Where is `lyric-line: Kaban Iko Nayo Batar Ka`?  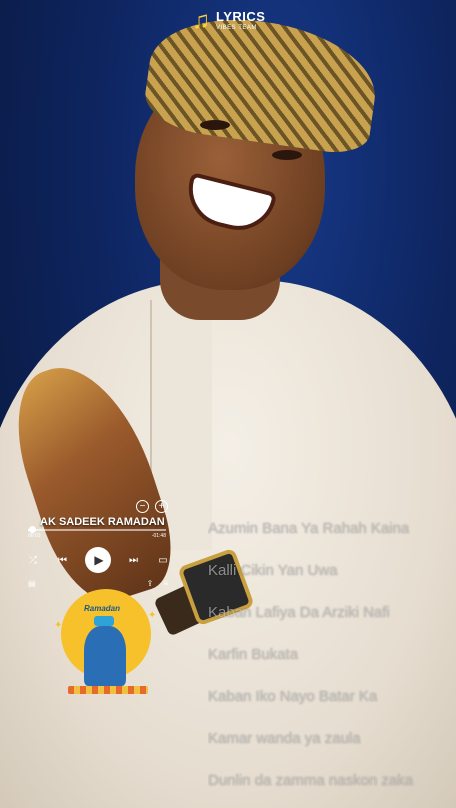 lyric-line: Kaban Iko Nayo Batar Ka is located at coordinates (293, 696).